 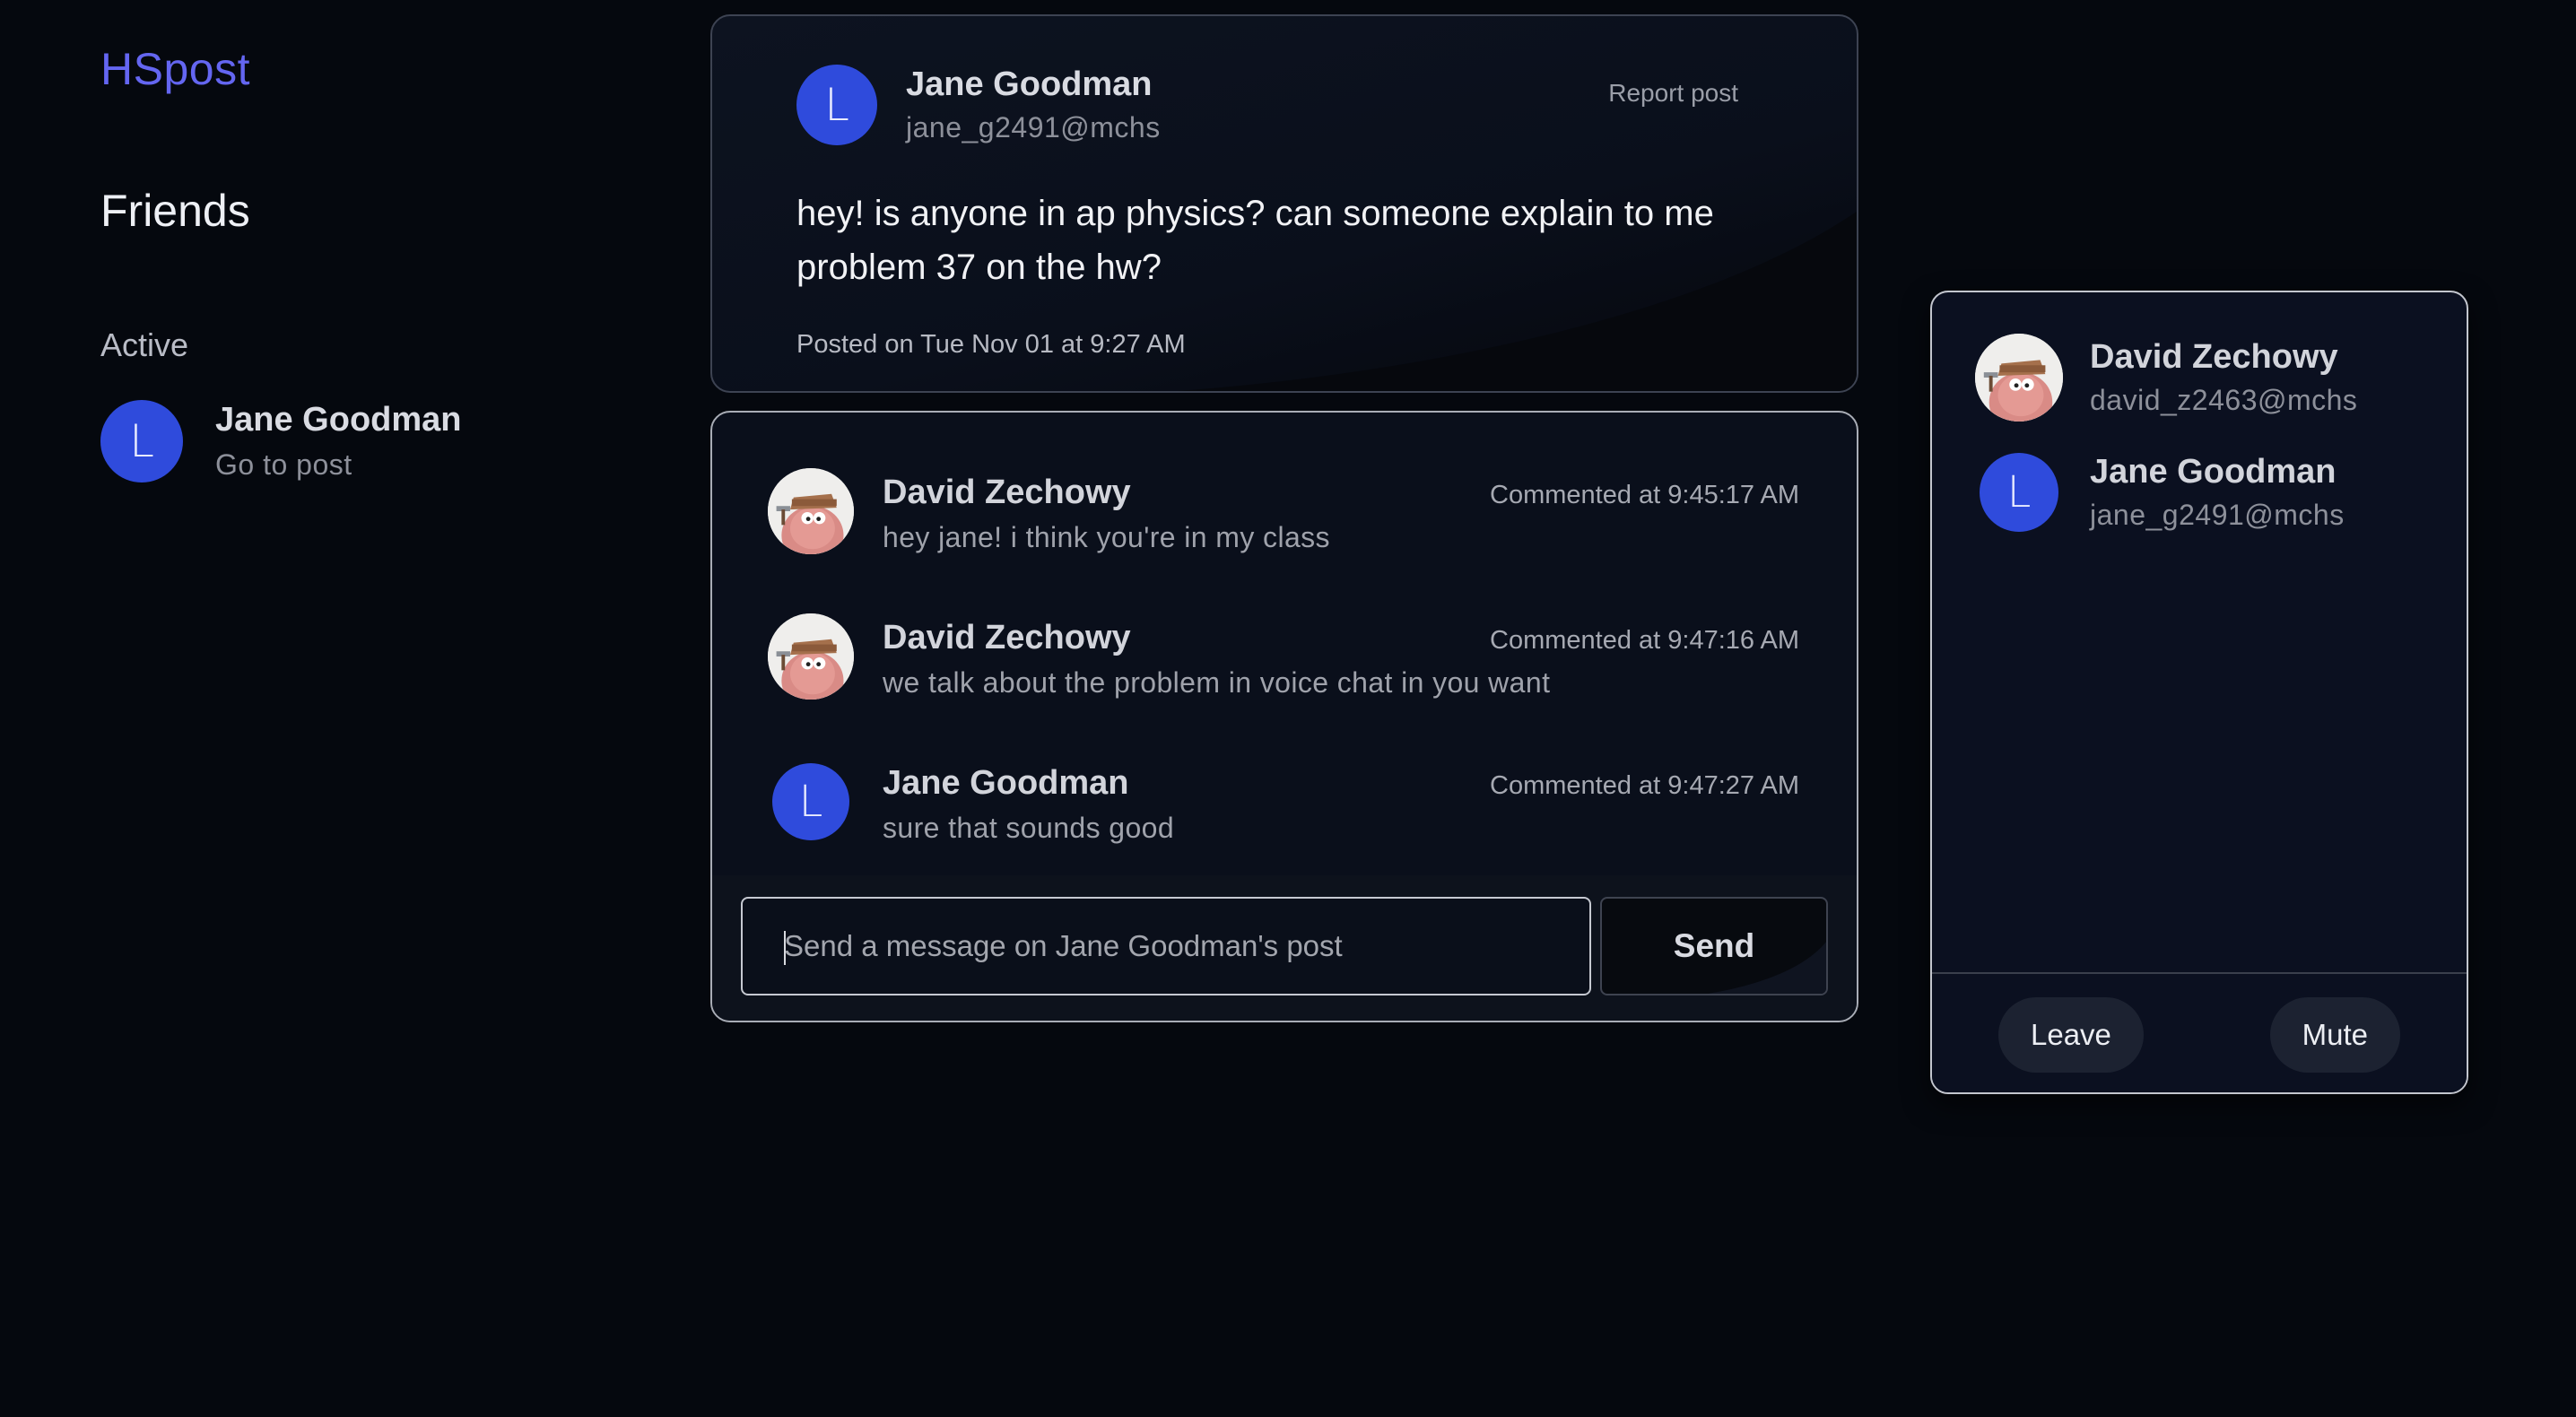 What do you see at coordinates (2199, 1032) in the screenshot?
I see `members-panel-footer: Leave Mute` at bounding box center [2199, 1032].